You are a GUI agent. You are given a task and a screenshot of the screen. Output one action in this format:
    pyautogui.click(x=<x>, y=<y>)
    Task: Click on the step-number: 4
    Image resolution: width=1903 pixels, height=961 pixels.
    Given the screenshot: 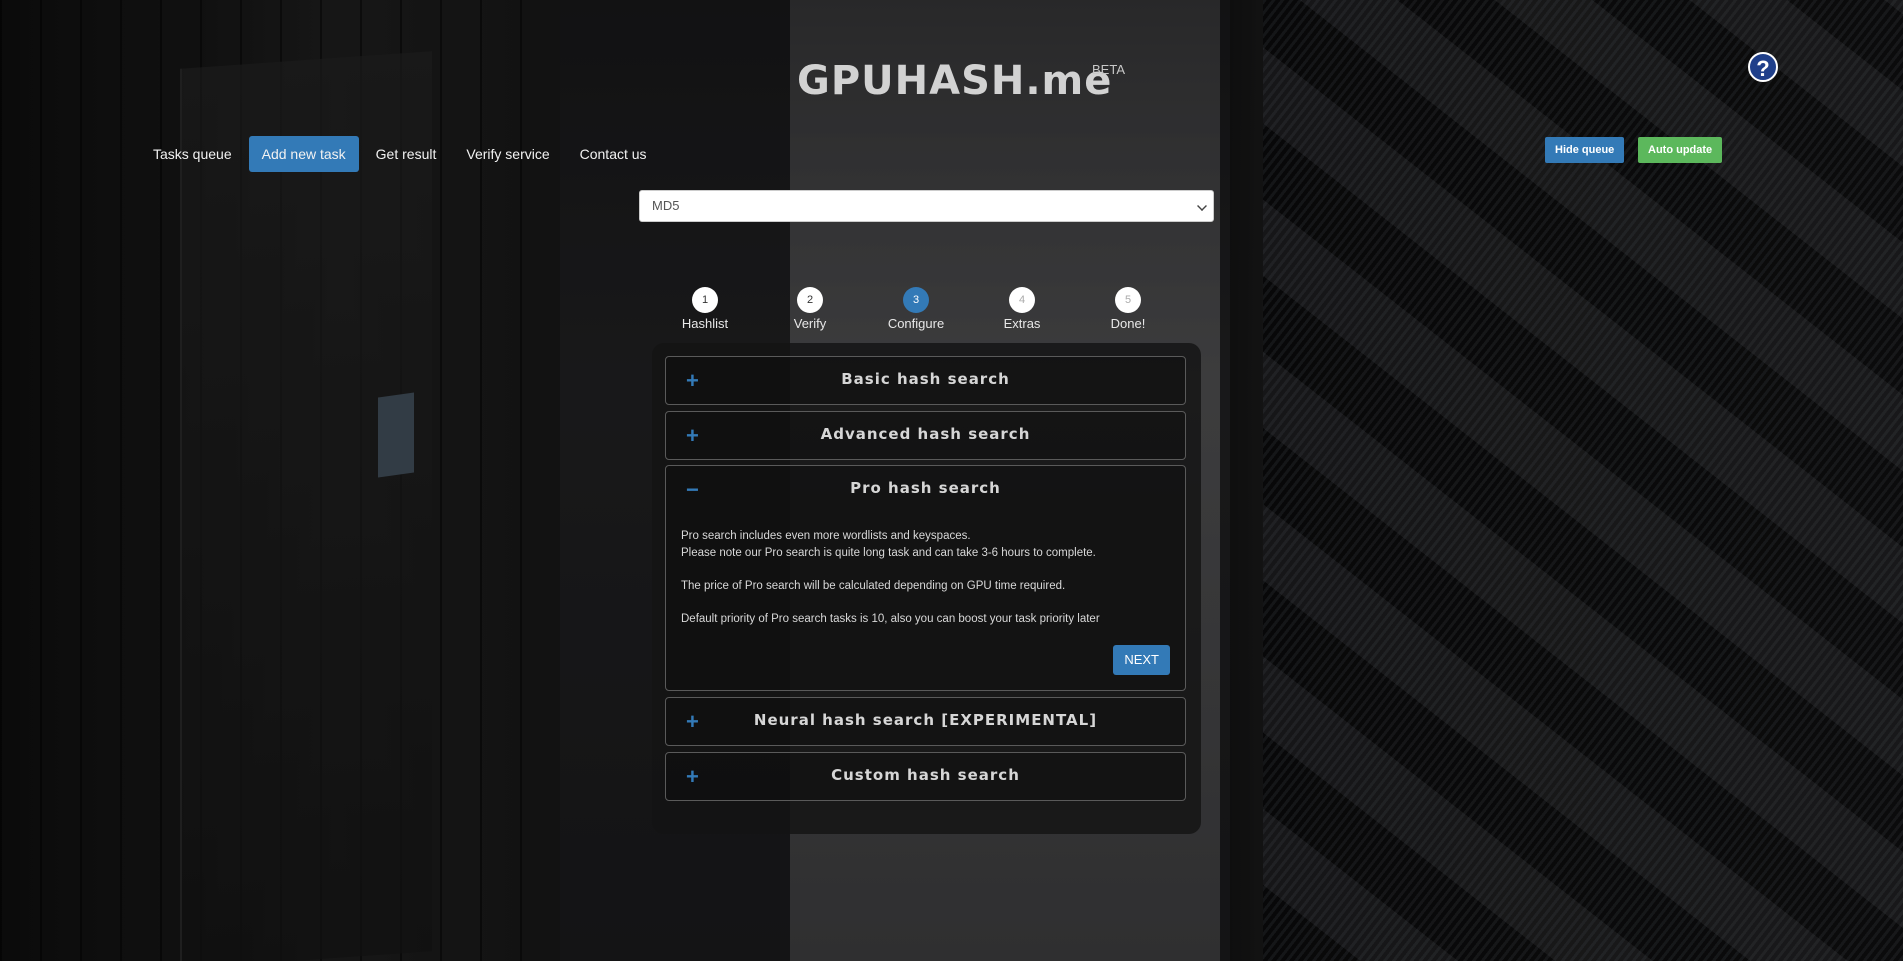 What is the action you would take?
    pyautogui.click(x=1022, y=300)
    